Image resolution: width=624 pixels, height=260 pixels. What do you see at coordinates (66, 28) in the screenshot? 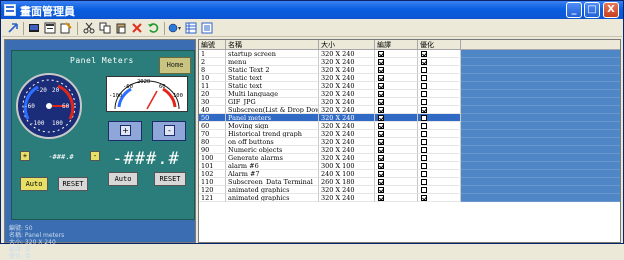
I see `properties-icon` at bounding box center [66, 28].